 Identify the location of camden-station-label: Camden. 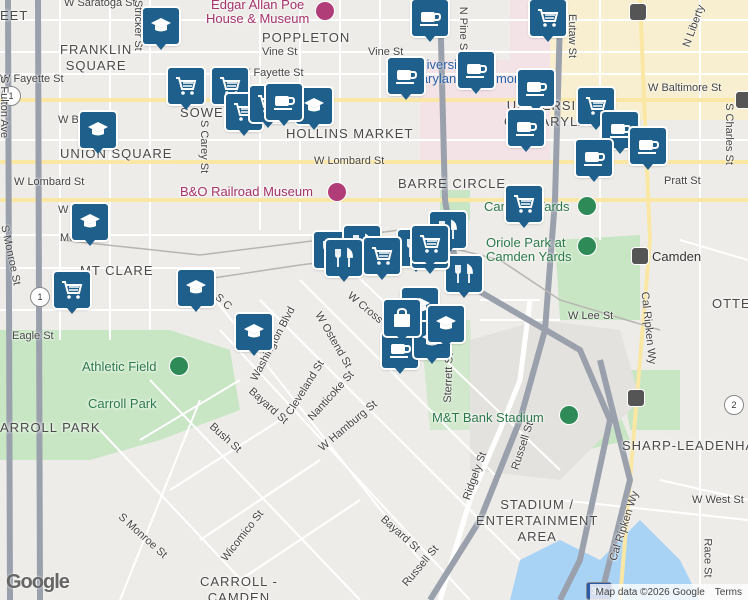
(676, 256).